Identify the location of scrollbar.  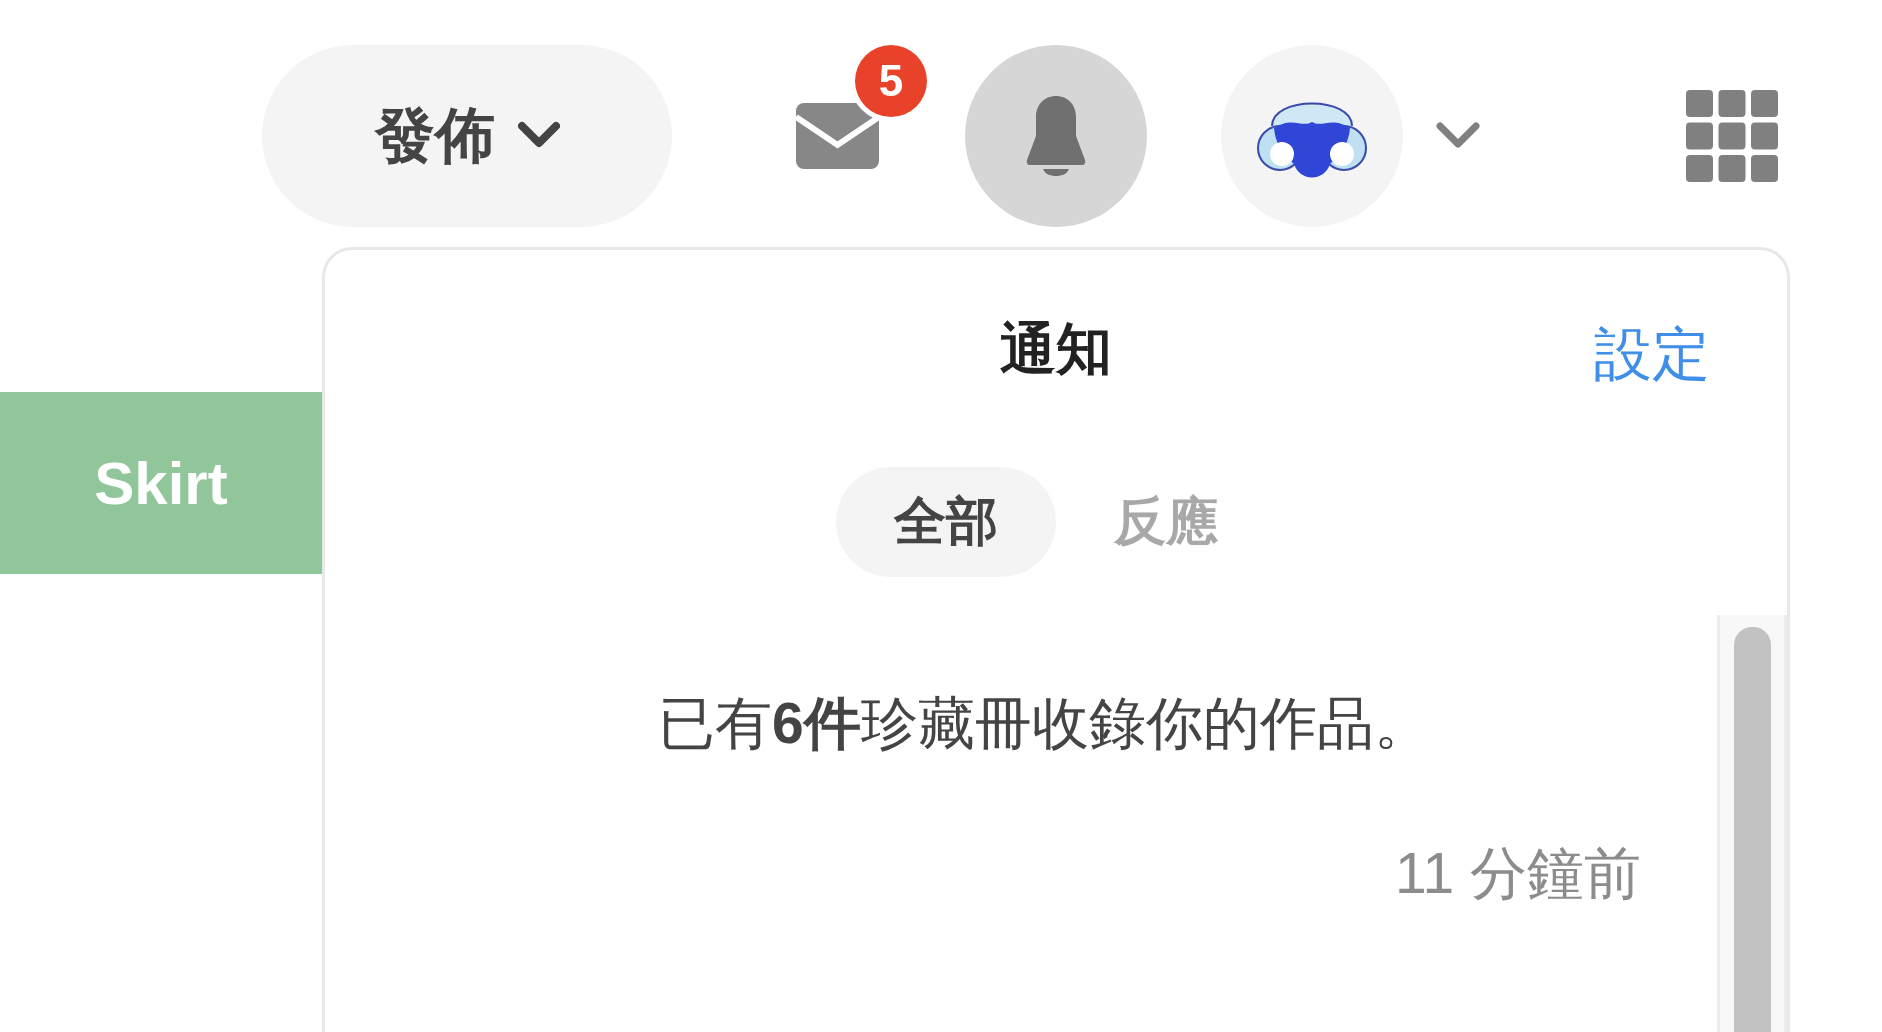
(1752, 823).